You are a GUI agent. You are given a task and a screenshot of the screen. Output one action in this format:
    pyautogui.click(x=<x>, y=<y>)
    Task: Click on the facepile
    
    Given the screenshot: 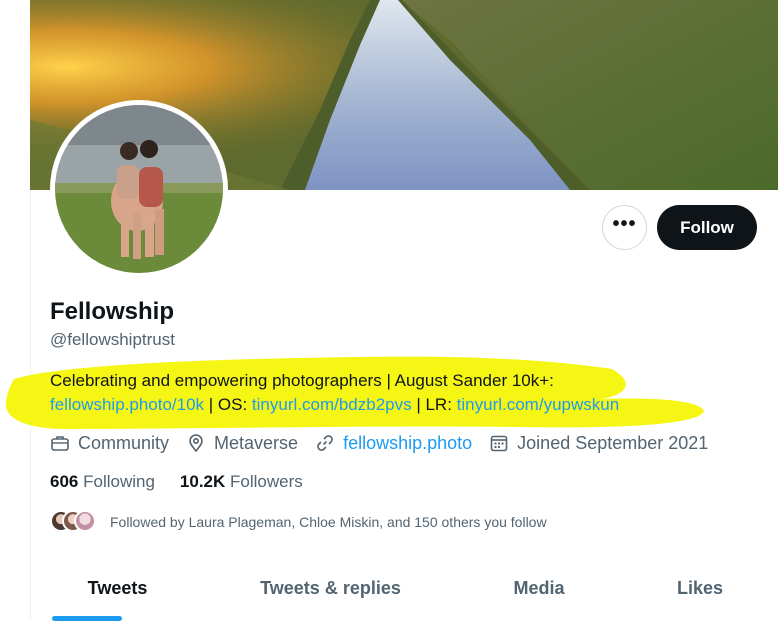 What is the action you would take?
    pyautogui.click(x=75, y=522)
    